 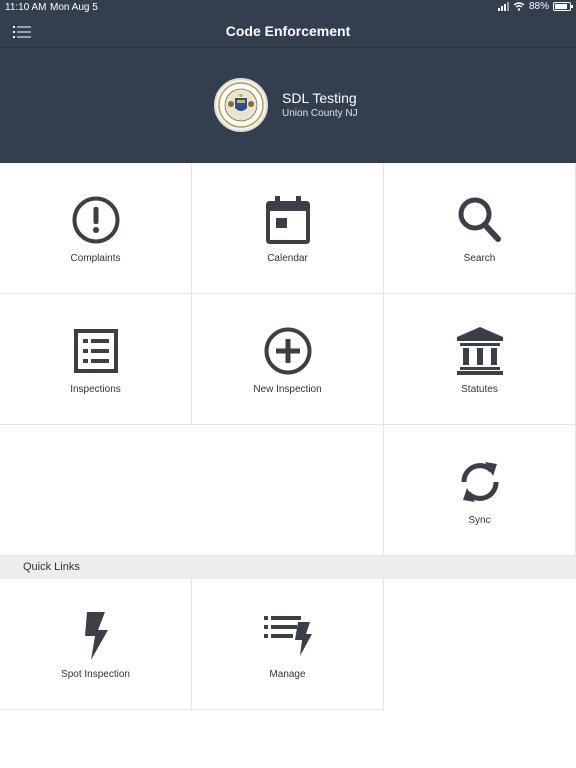 What do you see at coordinates (95, 258) in the screenshot?
I see `complaints-label: Complaints` at bounding box center [95, 258].